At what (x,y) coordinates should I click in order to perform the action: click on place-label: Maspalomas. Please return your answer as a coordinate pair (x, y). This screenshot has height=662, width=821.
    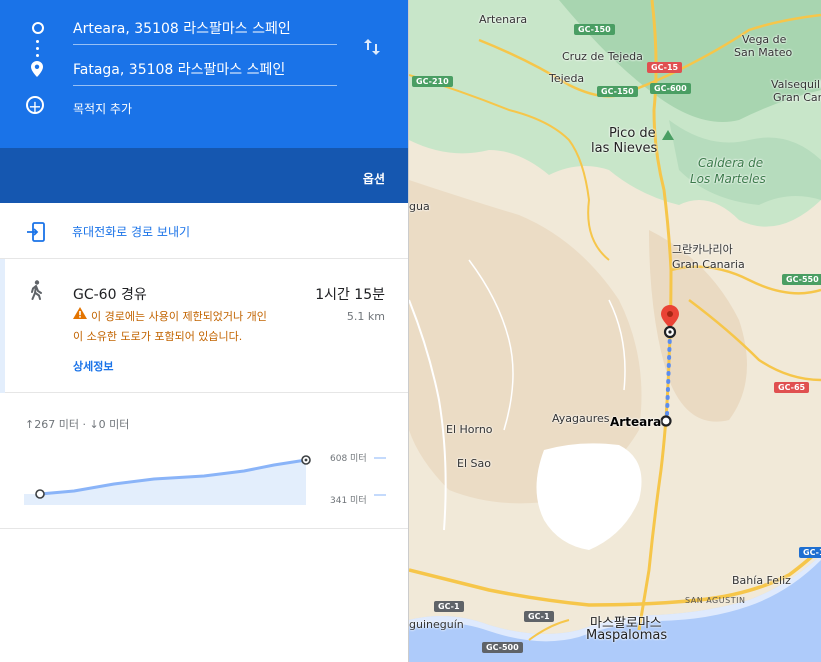
    Looking at the image, I should click on (627, 635).